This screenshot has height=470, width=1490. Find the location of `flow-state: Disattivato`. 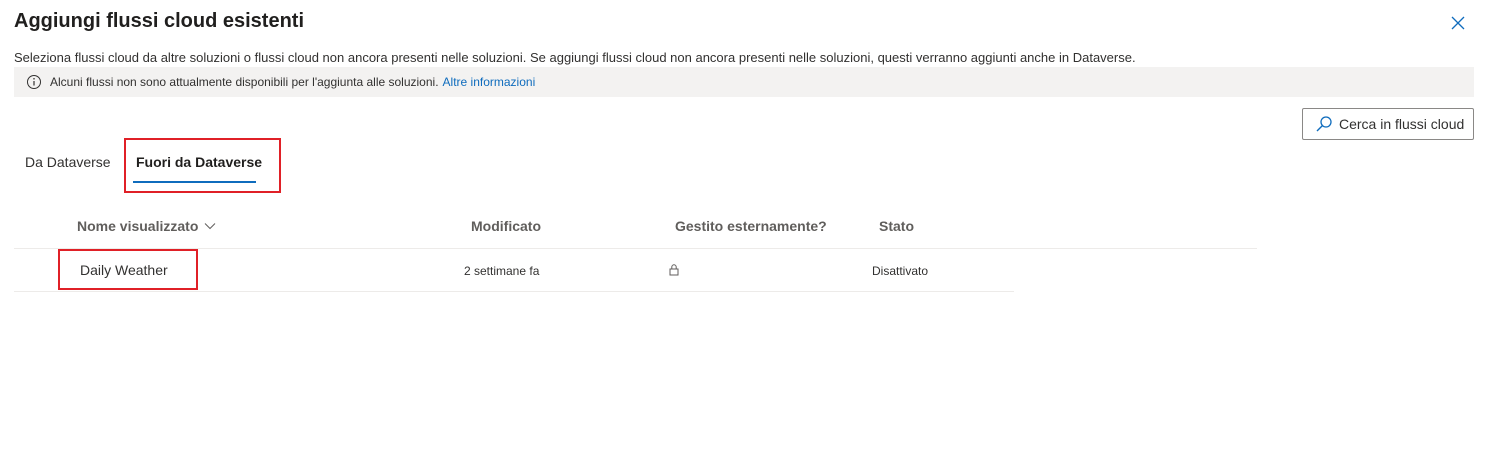

flow-state: Disattivato is located at coordinates (900, 271).